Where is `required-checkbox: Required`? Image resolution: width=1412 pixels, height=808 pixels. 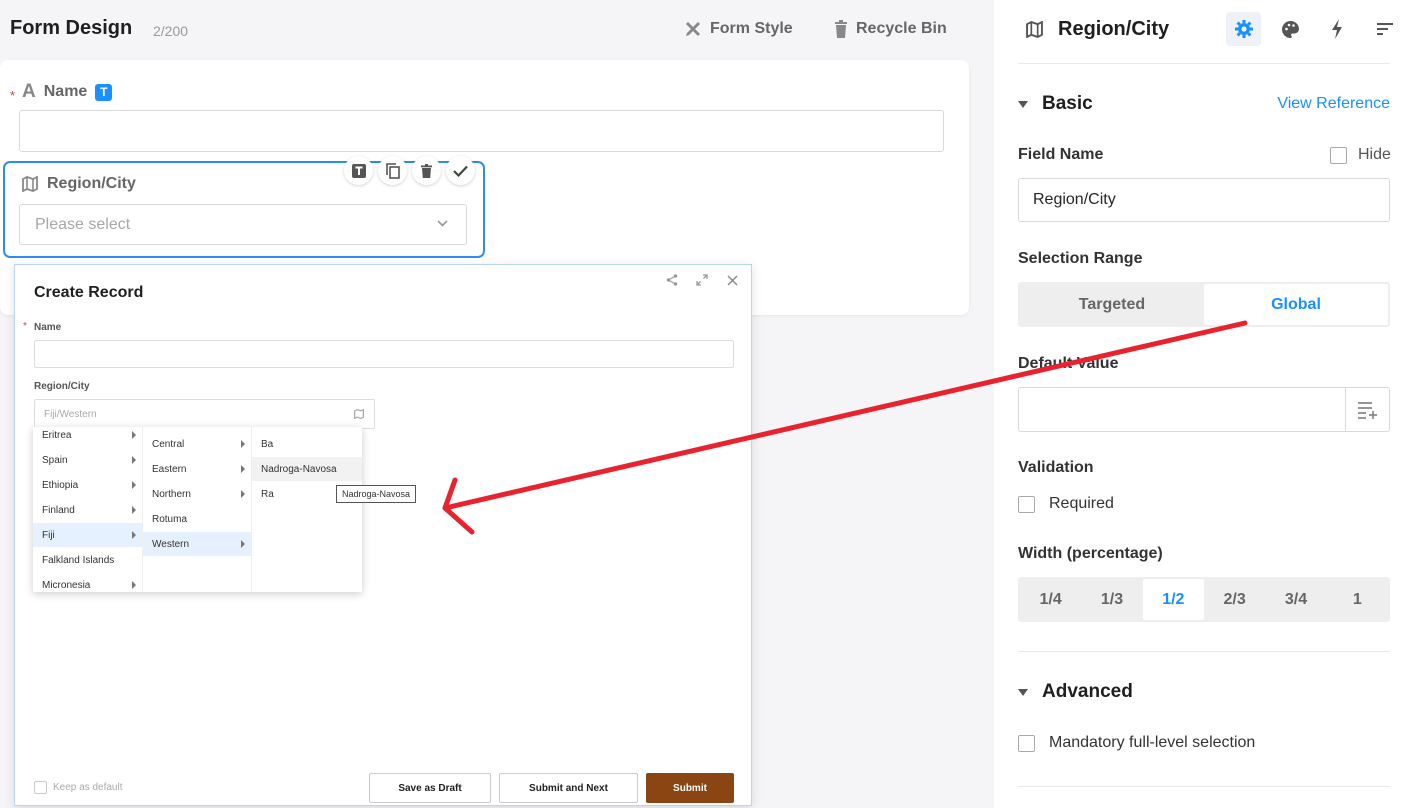 required-checkbox: Required is located at coordinates (1066, 504).